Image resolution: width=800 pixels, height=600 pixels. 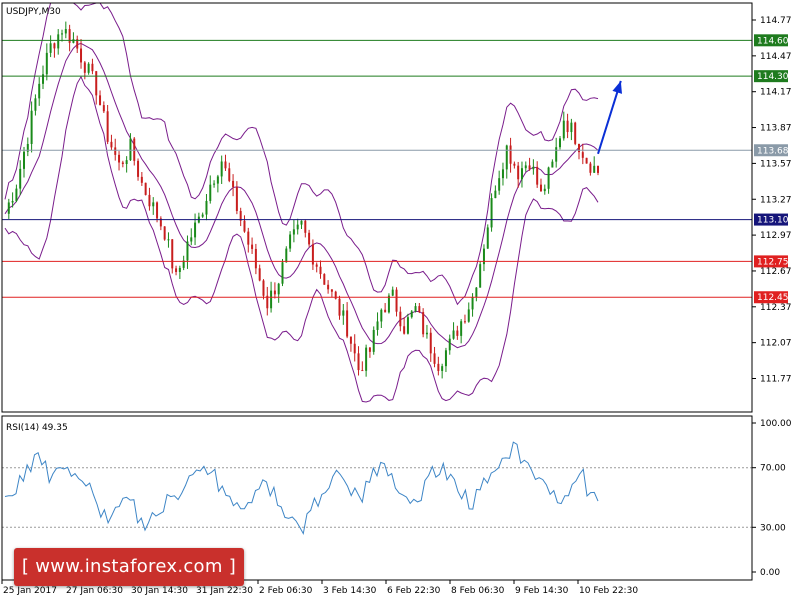 I want to click on symbol-label: USDJPY,M30, so click(x=33, y=12).